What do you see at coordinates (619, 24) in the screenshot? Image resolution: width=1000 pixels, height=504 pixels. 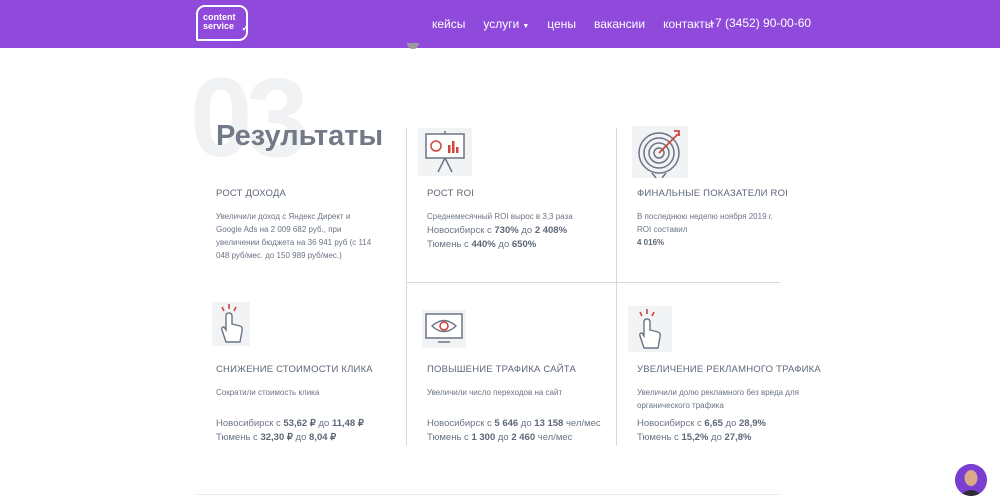 I see `nav-item-vacancies: вакансии` at bounding box center [619, 24].